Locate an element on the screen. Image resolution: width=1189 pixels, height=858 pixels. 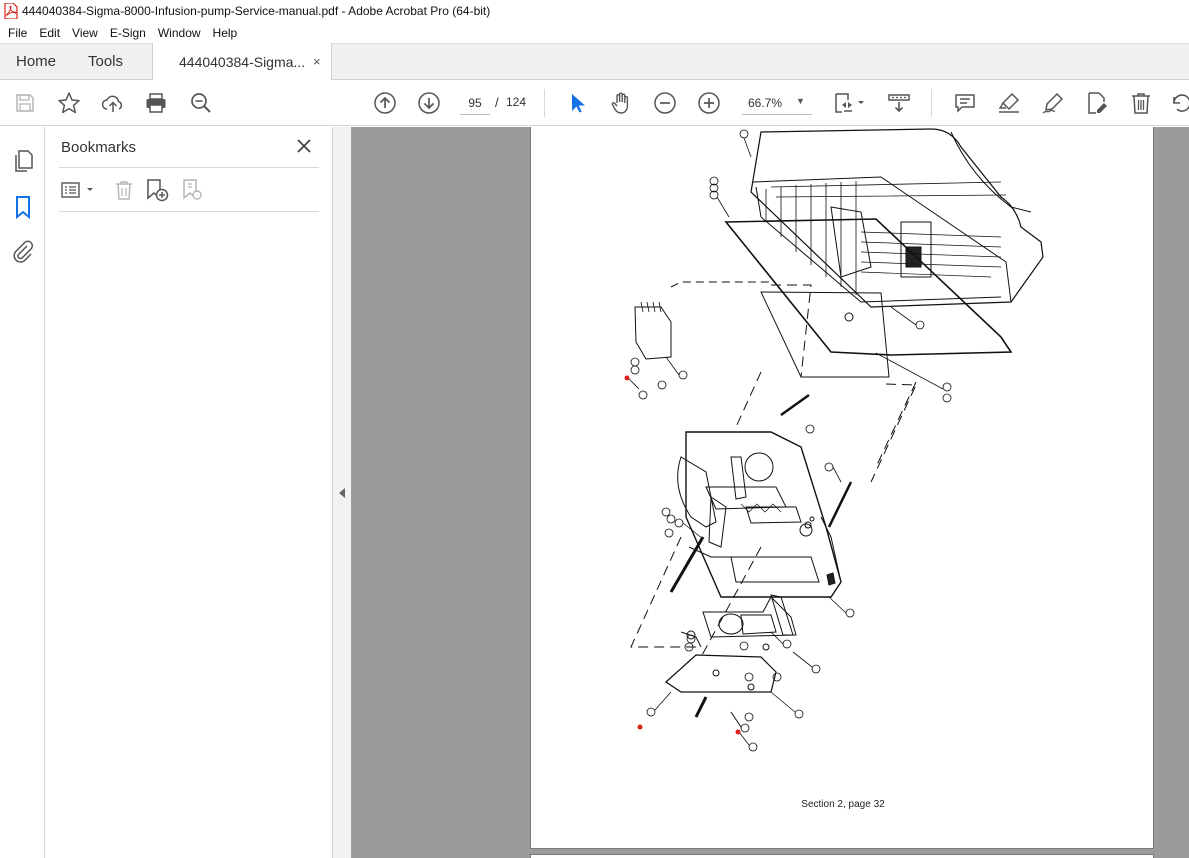
page-up-icon is located at coordinates (385, 103).